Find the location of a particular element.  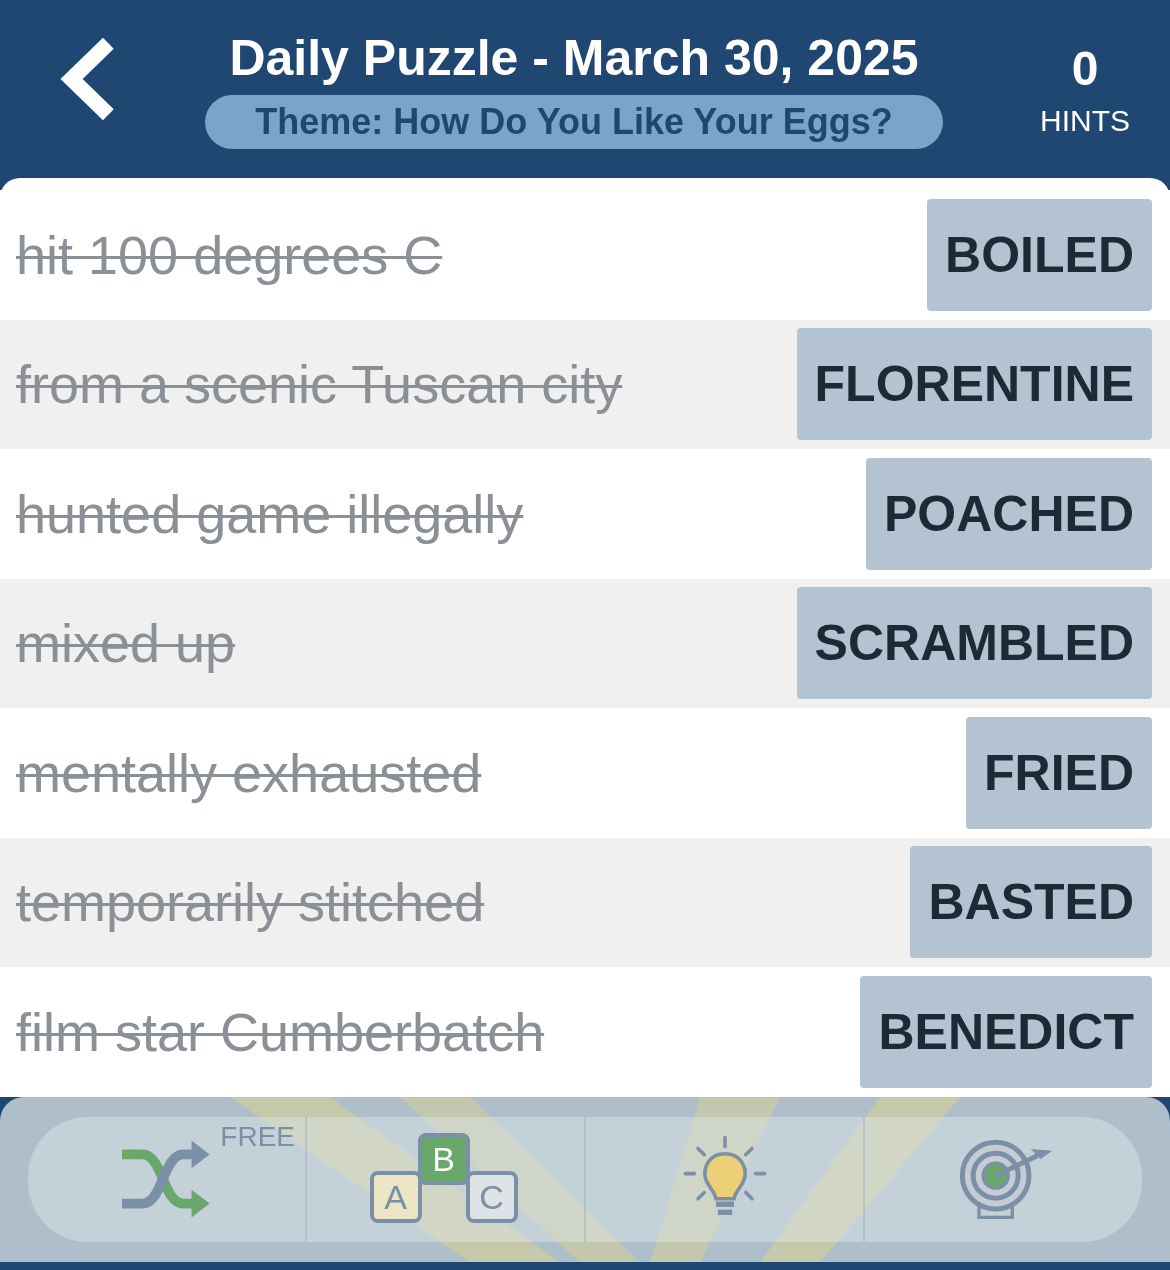

answer-tile: FLORENTINE is located at coordinates (974, 384).